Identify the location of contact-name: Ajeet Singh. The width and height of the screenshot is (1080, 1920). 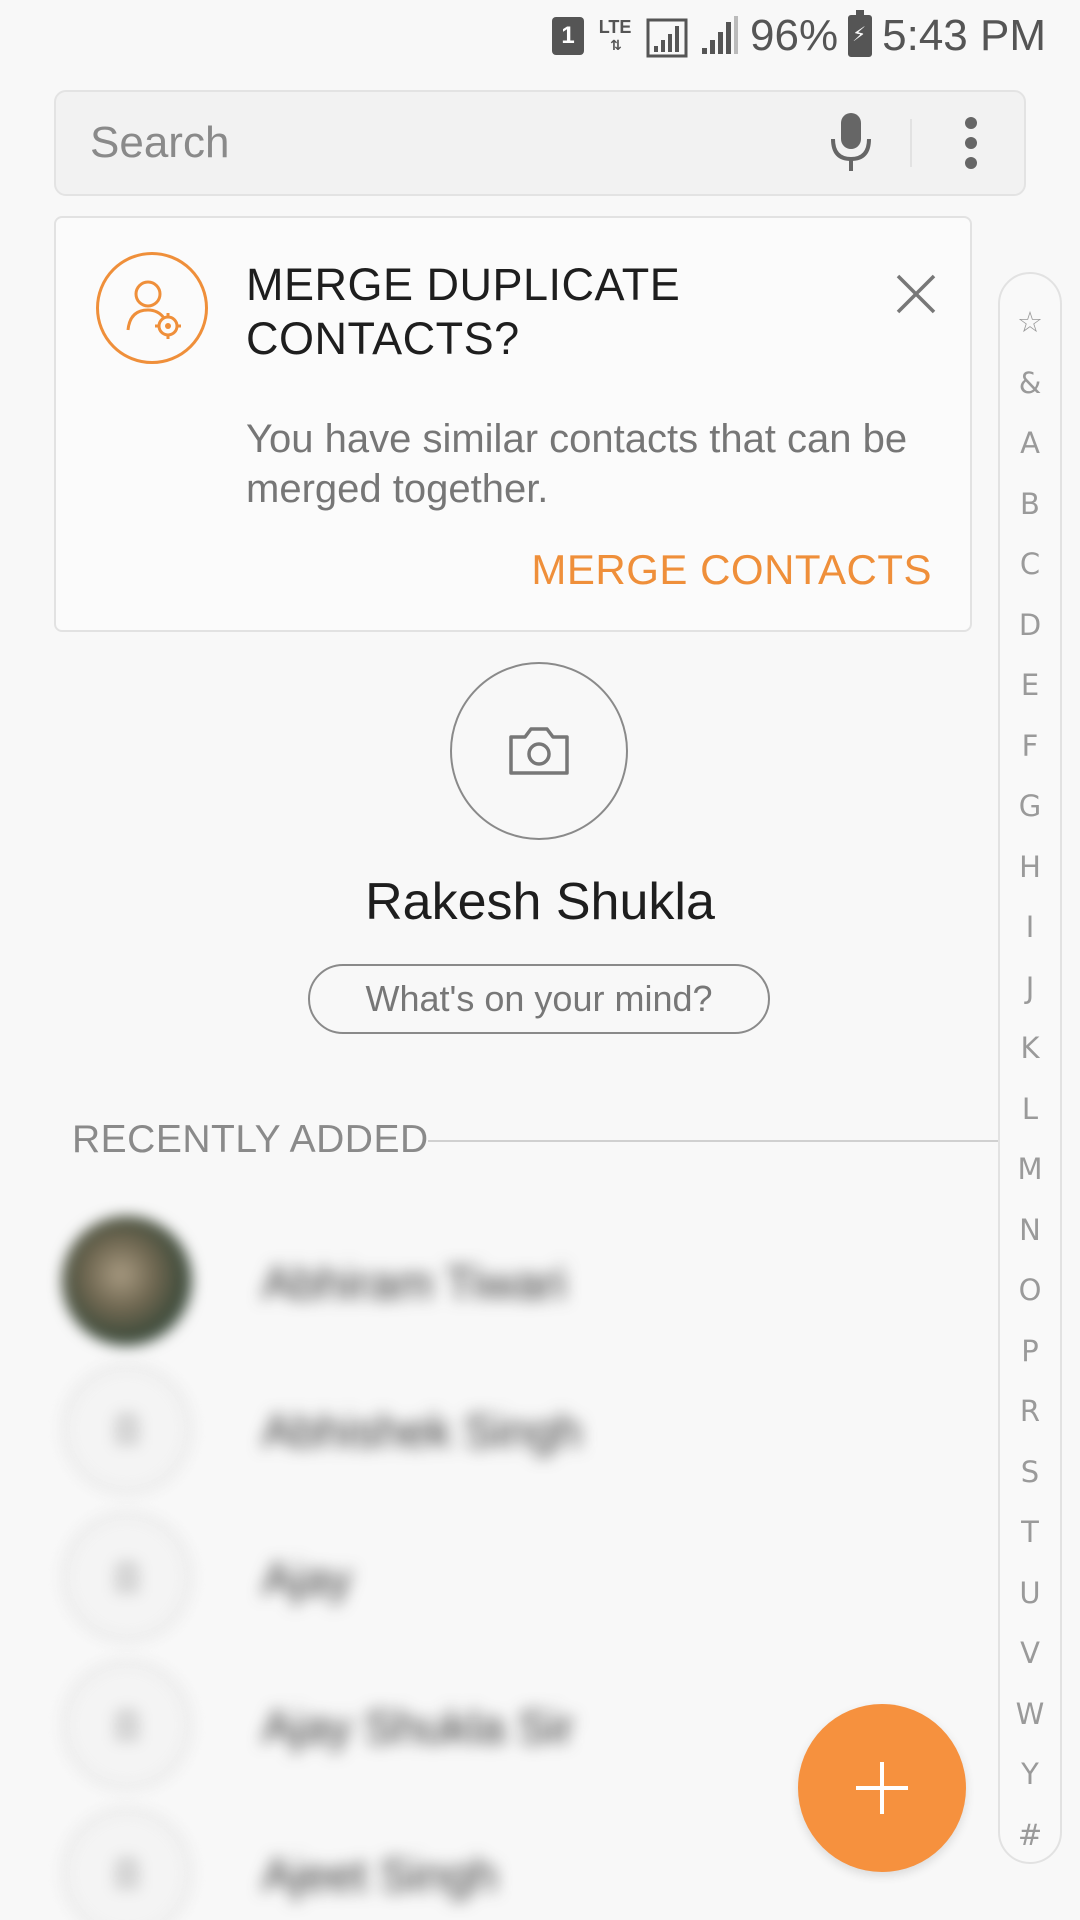
(380, 1875).